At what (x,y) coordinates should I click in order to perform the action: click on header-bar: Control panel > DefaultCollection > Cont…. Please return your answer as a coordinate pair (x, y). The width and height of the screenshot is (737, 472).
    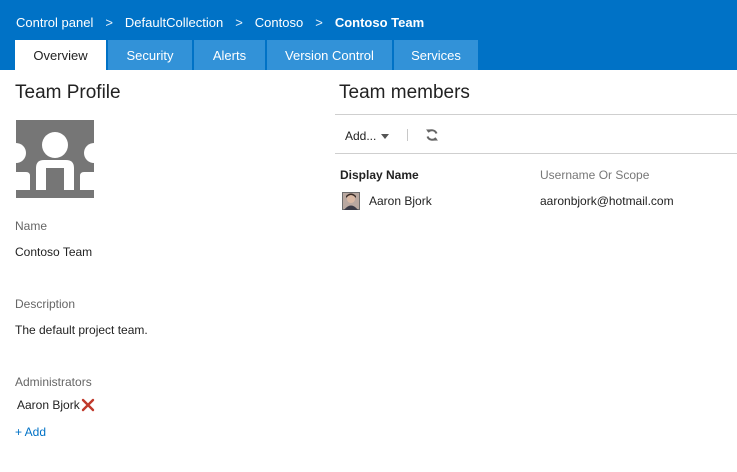
    Looking at the image, I should click on (368, 35).